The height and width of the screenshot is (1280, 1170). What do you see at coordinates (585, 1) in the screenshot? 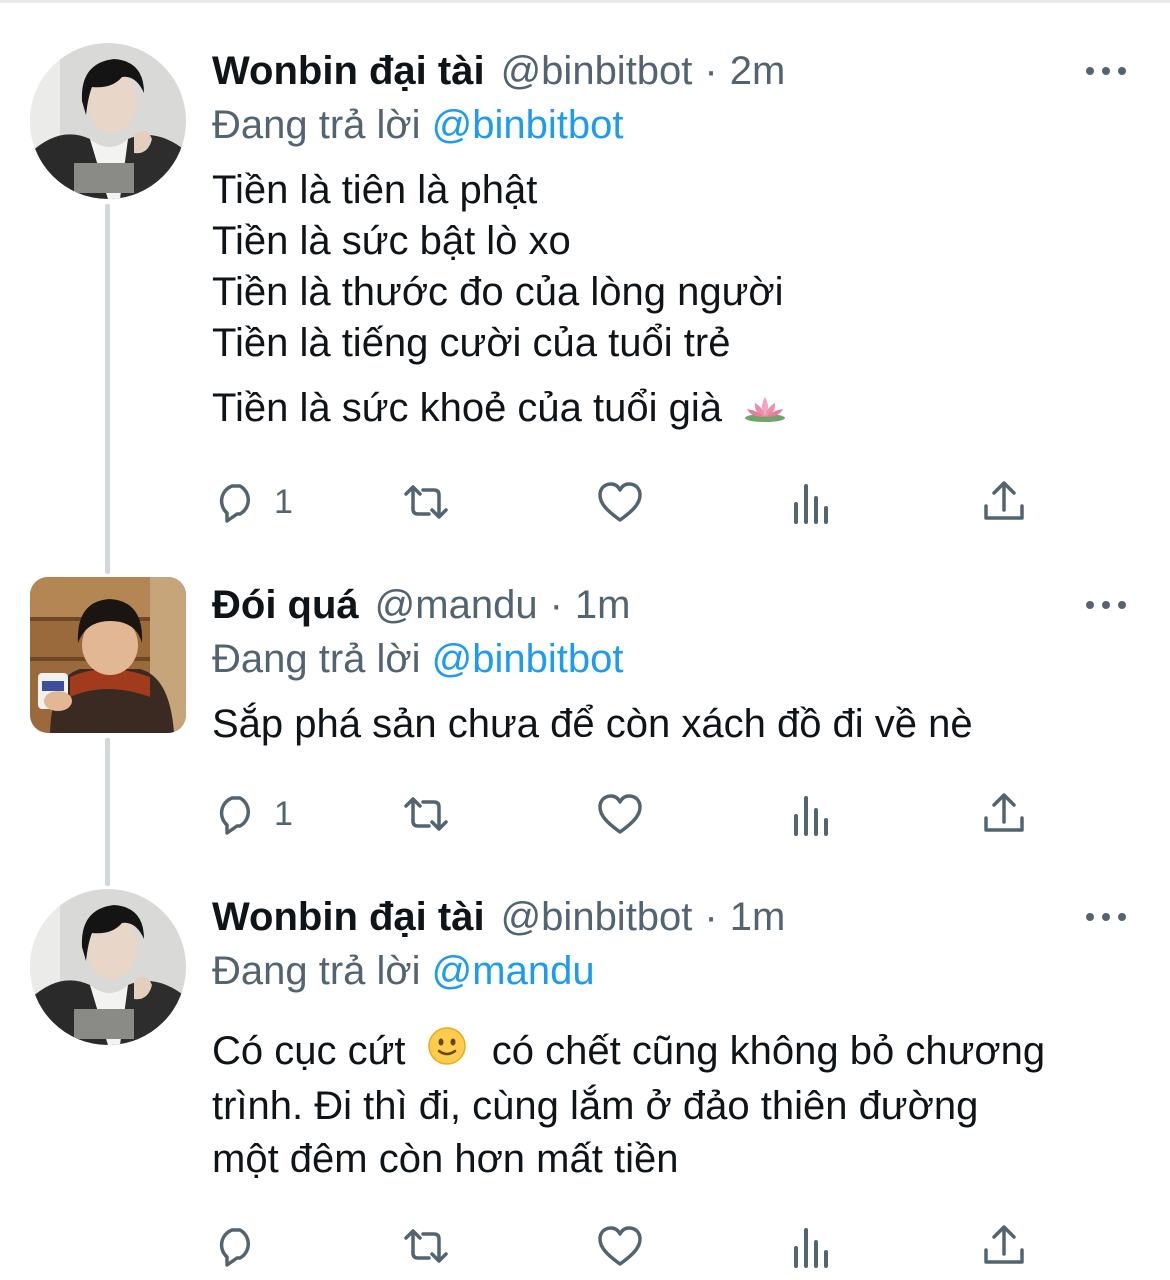
I see `top-divider` at bounding box center [585, 1].